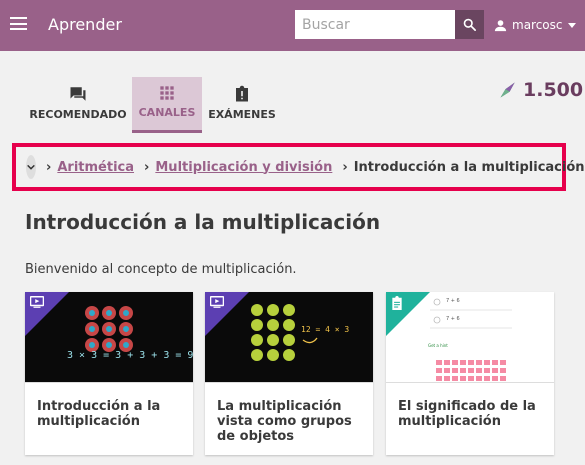  What do you see at coordinates (375, 24) in the screenshot?
I see `search-input` at bounding box center [375, 24].